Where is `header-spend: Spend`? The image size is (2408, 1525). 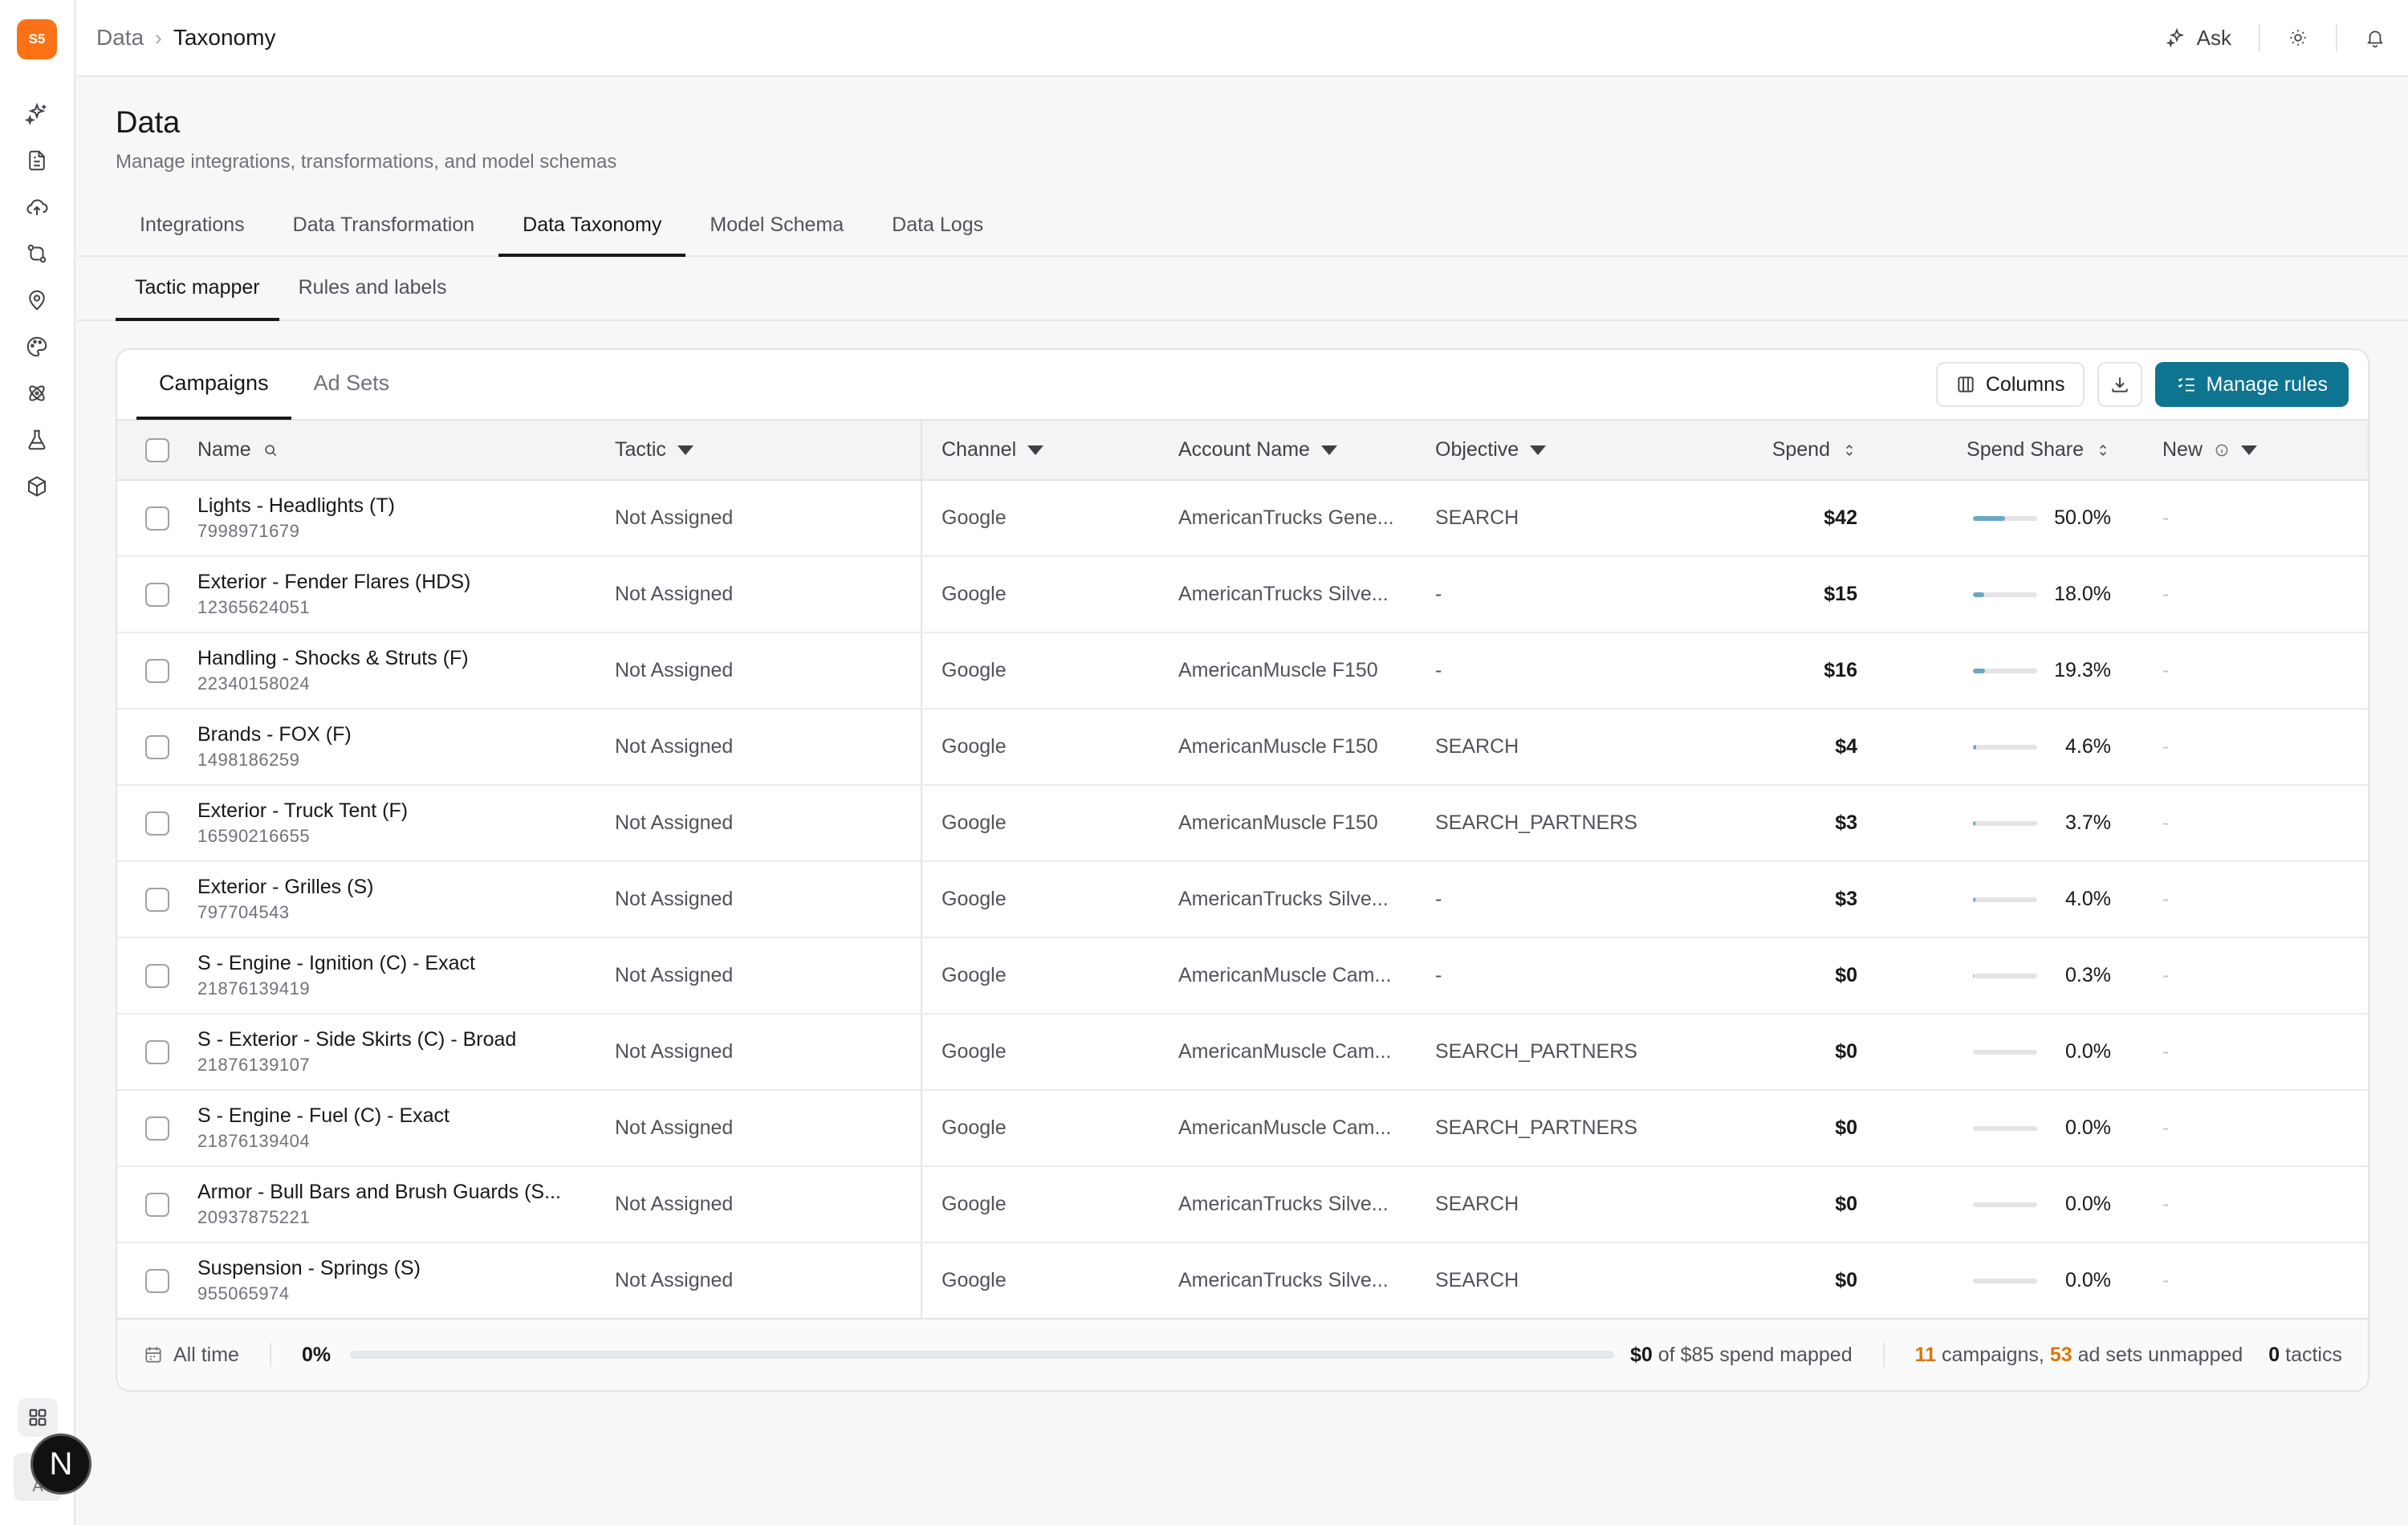 header-spend: Spend is located at coordinates (1806, 451).